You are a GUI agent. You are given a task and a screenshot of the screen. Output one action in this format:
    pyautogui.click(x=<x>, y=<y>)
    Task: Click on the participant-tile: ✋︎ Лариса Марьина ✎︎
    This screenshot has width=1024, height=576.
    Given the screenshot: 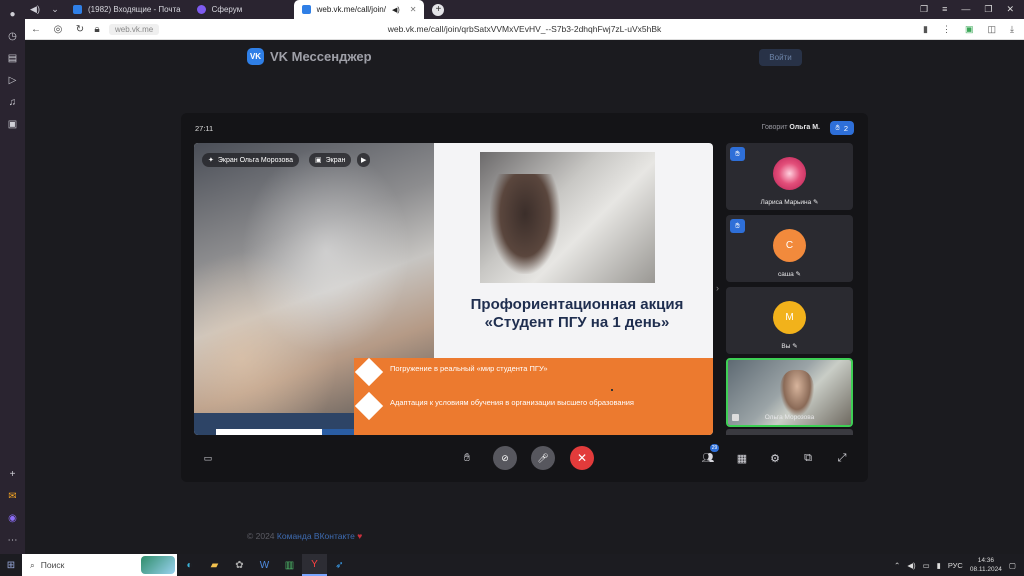 What is the action you would take?
    pyautogui.click(x=789, y=176)
    